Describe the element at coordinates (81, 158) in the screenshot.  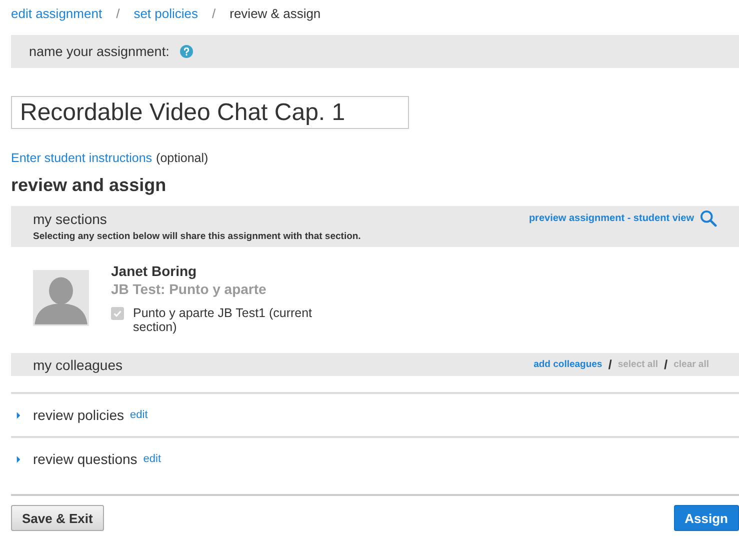
I see `instructions-link: Enter student instructions` at that location.